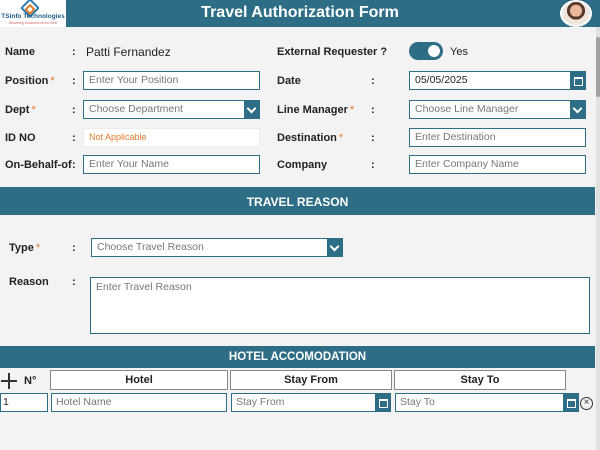 This screenshot has height=450, width=600. Describe the element at coordinates (171, 80) in the screenshot. I see `position-input: Enter Your Position` at that location.